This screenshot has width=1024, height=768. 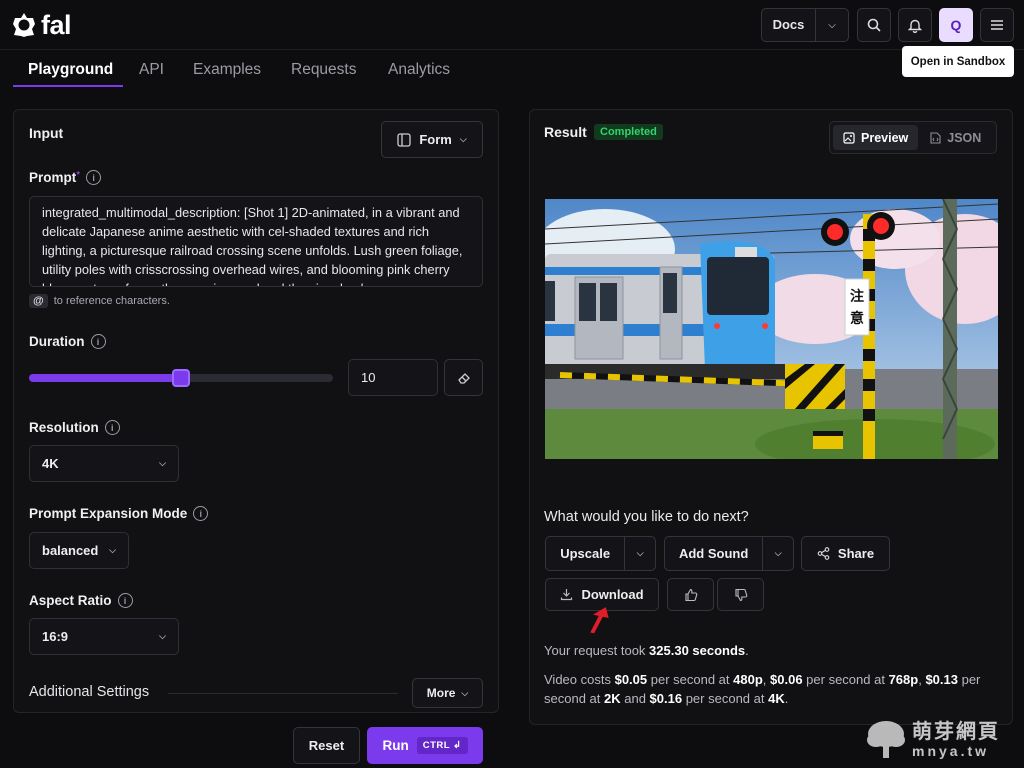 What do you see at coordinates (958, 61) in the screenshot?
I see `open-in-sandbox-button: Open in Sandbox` at bounding box center [958, 61].